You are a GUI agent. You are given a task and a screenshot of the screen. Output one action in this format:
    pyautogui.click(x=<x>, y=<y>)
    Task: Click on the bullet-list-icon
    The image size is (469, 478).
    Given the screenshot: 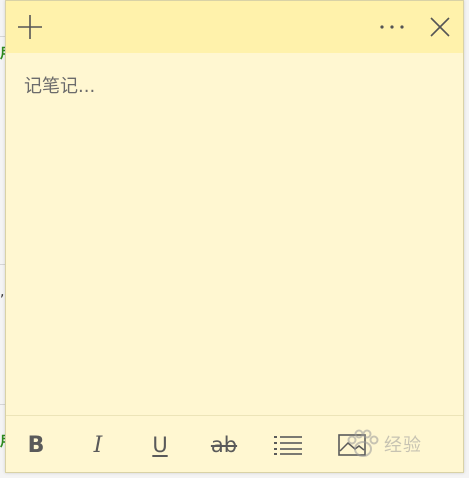 What is the action you would take?
    pyautogui.click(x=288, y=445)
    